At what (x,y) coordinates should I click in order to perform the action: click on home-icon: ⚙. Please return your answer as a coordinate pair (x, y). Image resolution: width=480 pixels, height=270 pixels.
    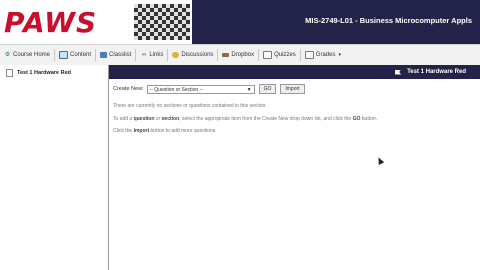
    Looking at the image, I should click on (7, 55).